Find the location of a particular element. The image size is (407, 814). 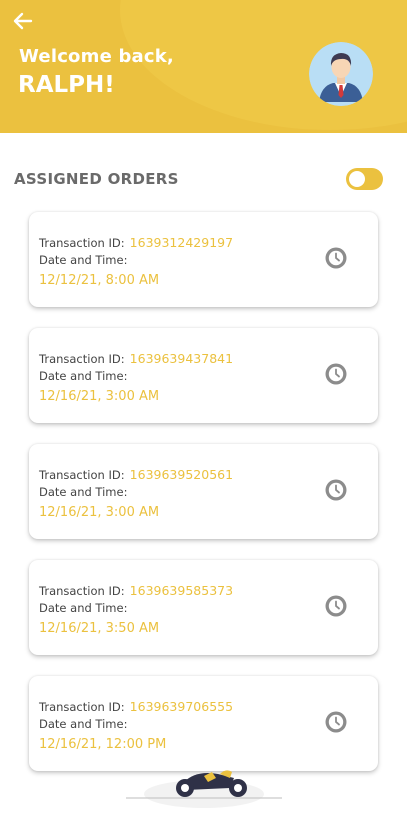

avatar is located at coordinates (341, 74).